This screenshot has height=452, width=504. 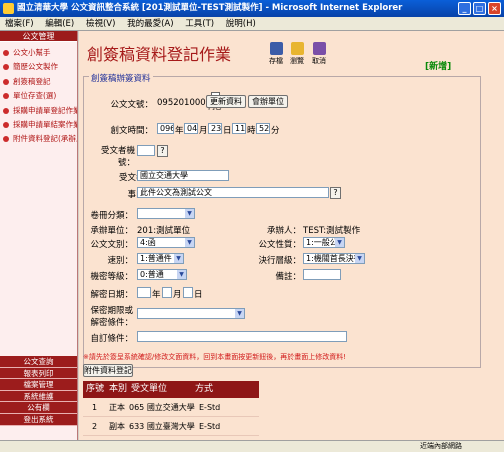 I want to click on close-button: ×, so click(x=494, y=8).